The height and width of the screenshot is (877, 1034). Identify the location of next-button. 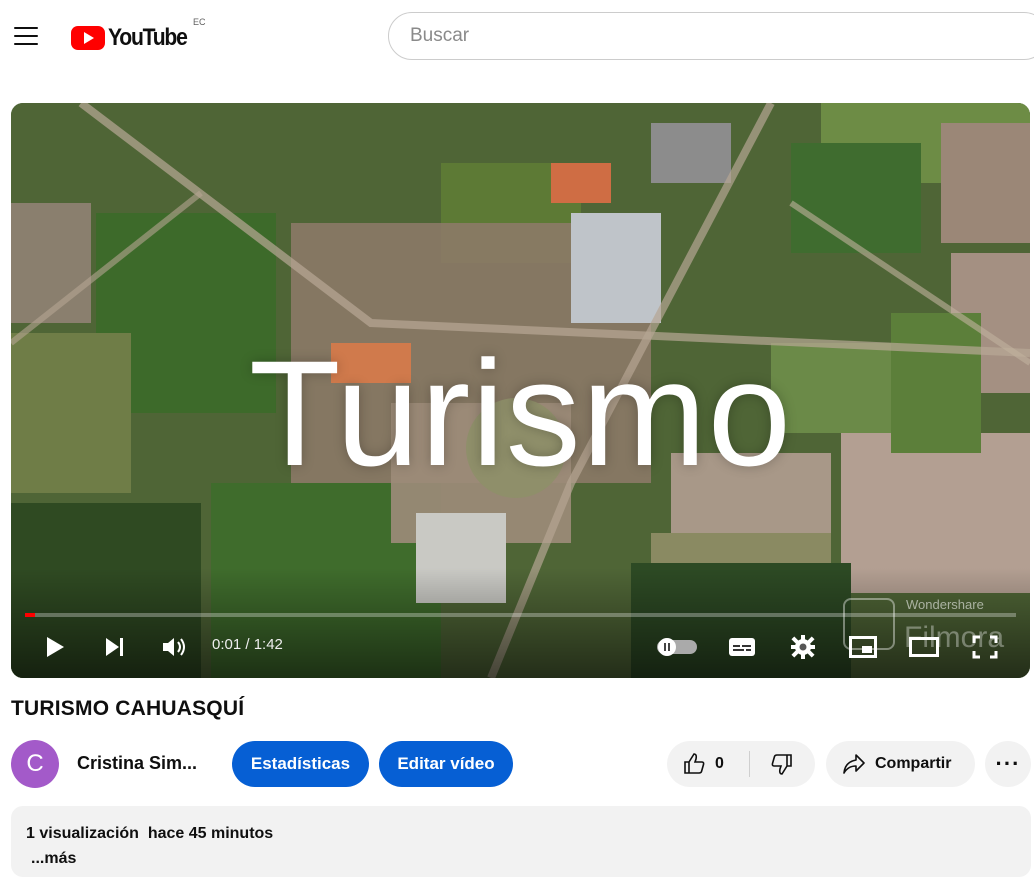
(115, 647).